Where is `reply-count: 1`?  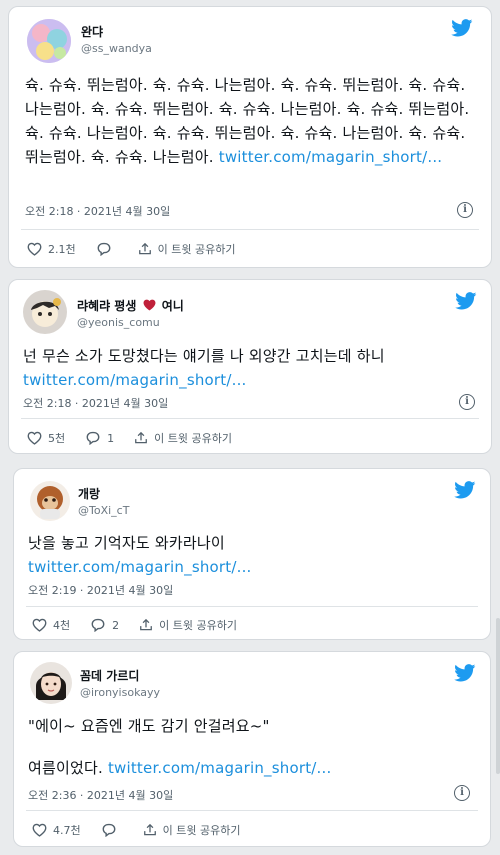 reply-count: 1 is located at coordinates (111, 438).